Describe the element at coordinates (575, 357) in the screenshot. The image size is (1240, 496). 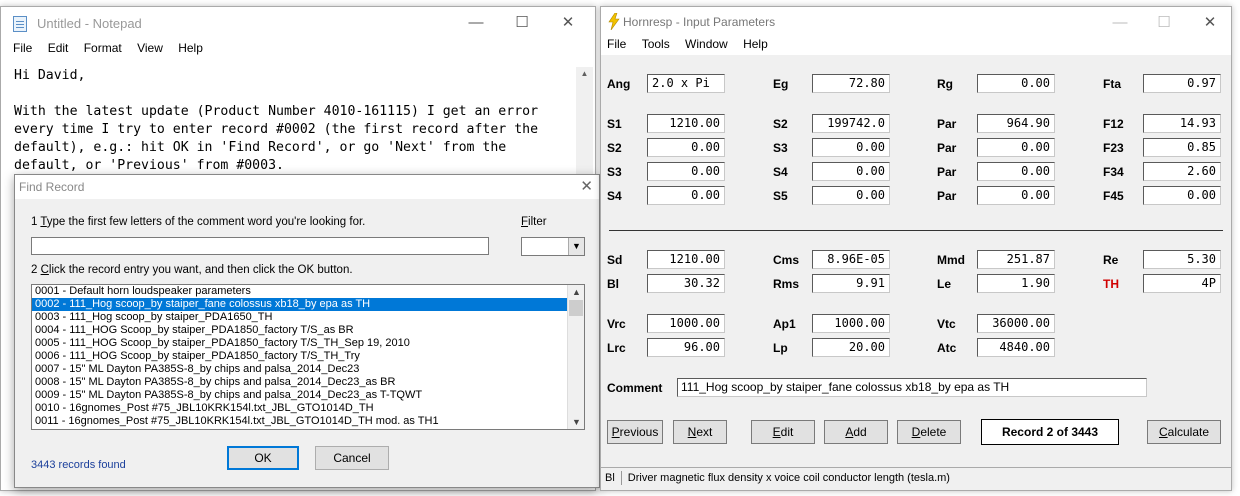
I see `record-list-scrollbar: ▲ ▼` at that location.